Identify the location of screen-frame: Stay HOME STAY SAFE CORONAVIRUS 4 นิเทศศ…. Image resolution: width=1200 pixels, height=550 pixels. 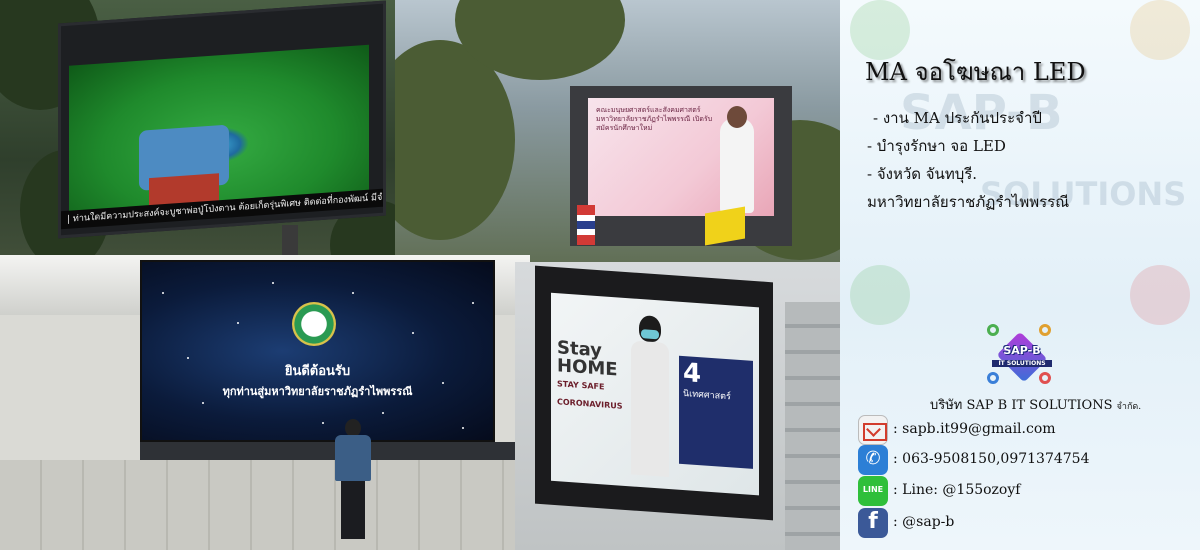
(654, 393).